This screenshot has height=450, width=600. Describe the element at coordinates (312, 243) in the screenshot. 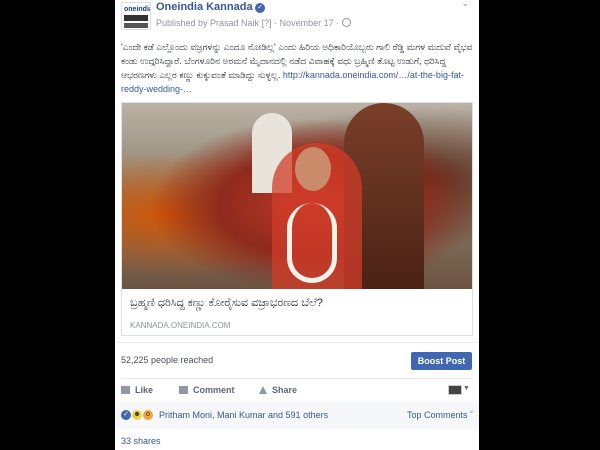

I see `bride-garland` at that location.